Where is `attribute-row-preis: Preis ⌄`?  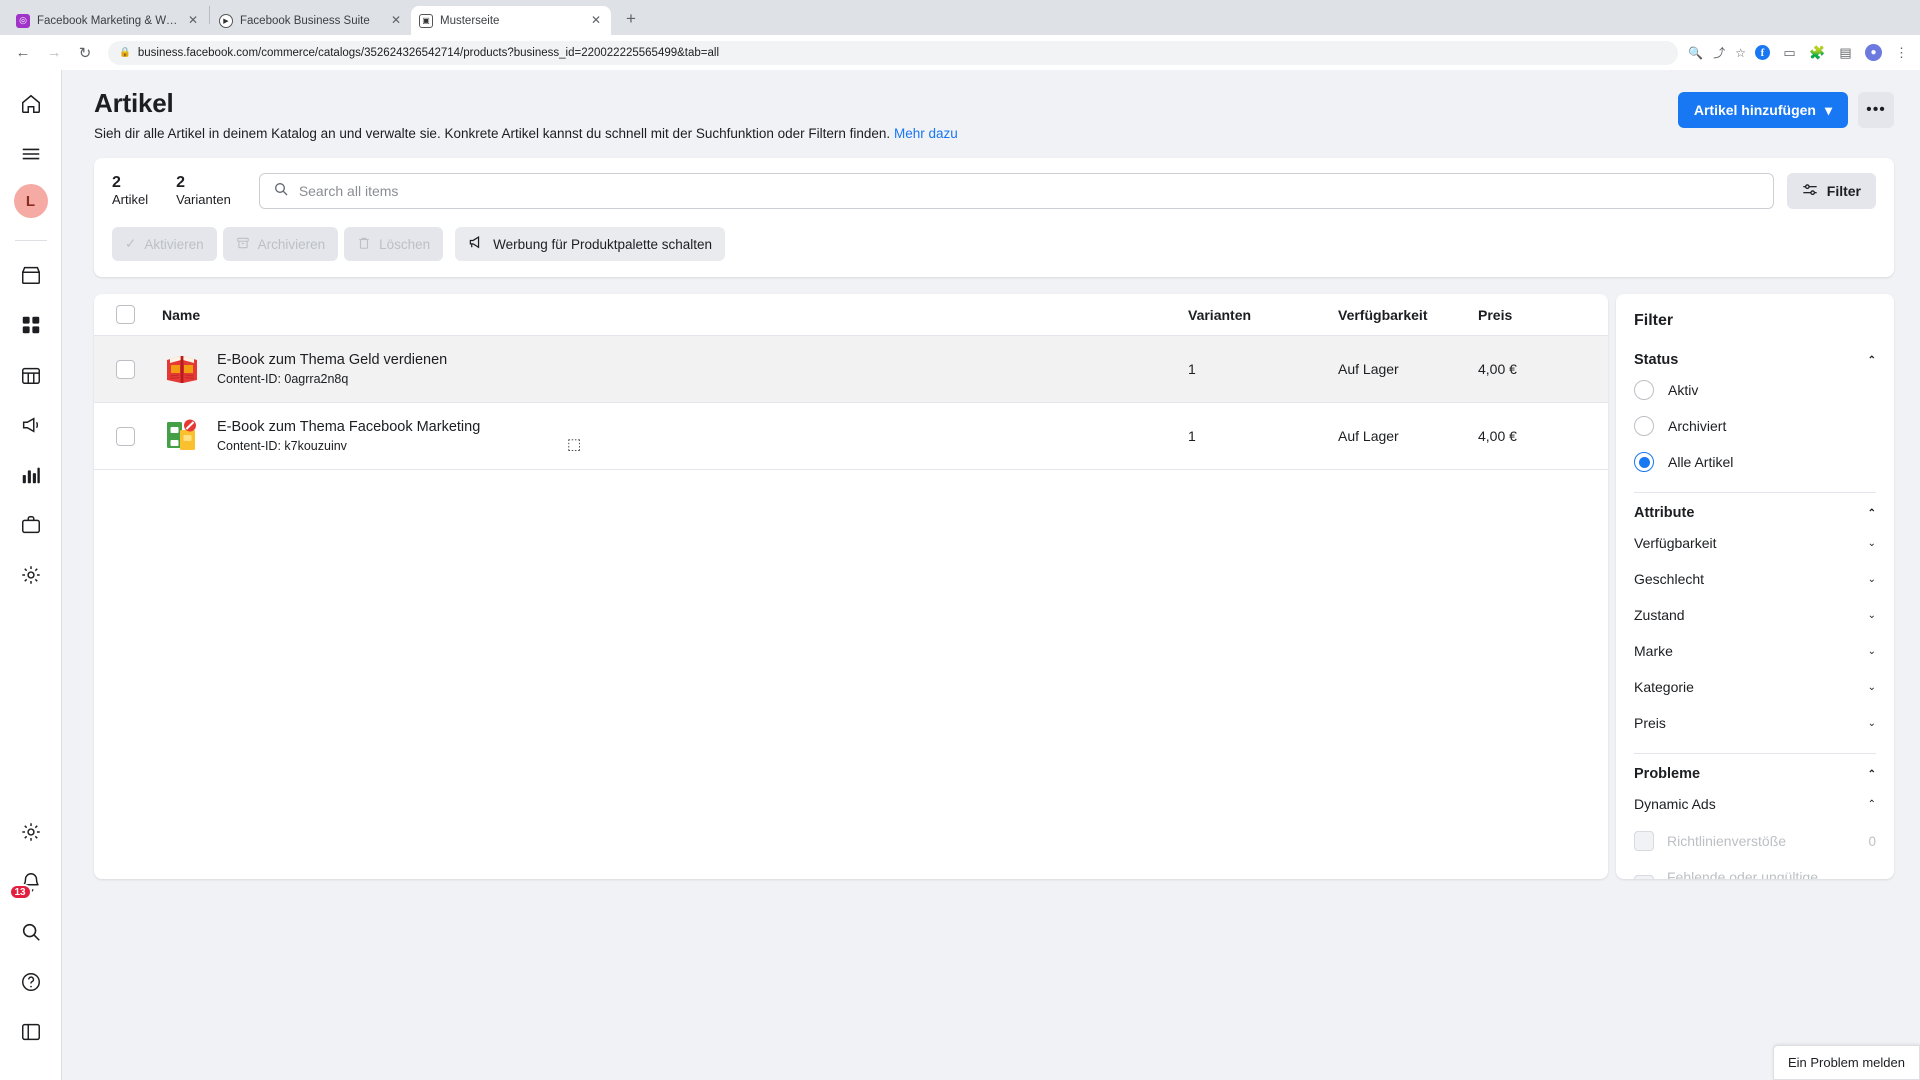 attribute-row-preis: Preis ⌄ is located at coordinates (1755, 723).